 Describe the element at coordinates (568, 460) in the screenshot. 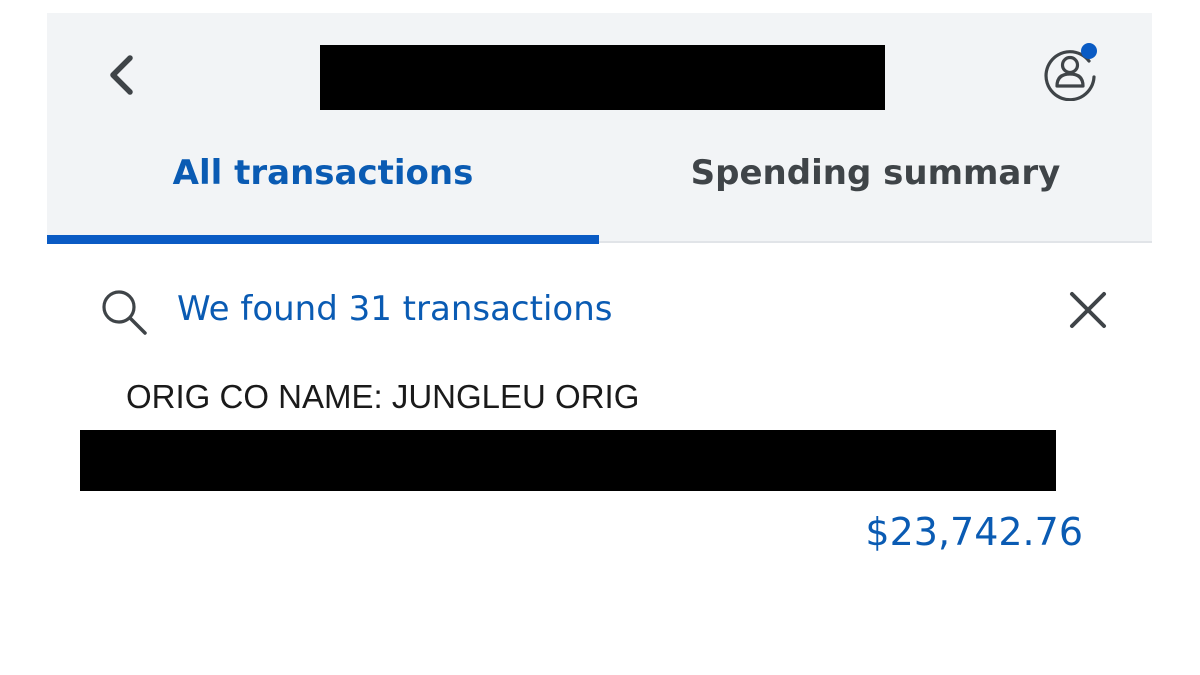

I see `redacted-transaction-detail` at that location.